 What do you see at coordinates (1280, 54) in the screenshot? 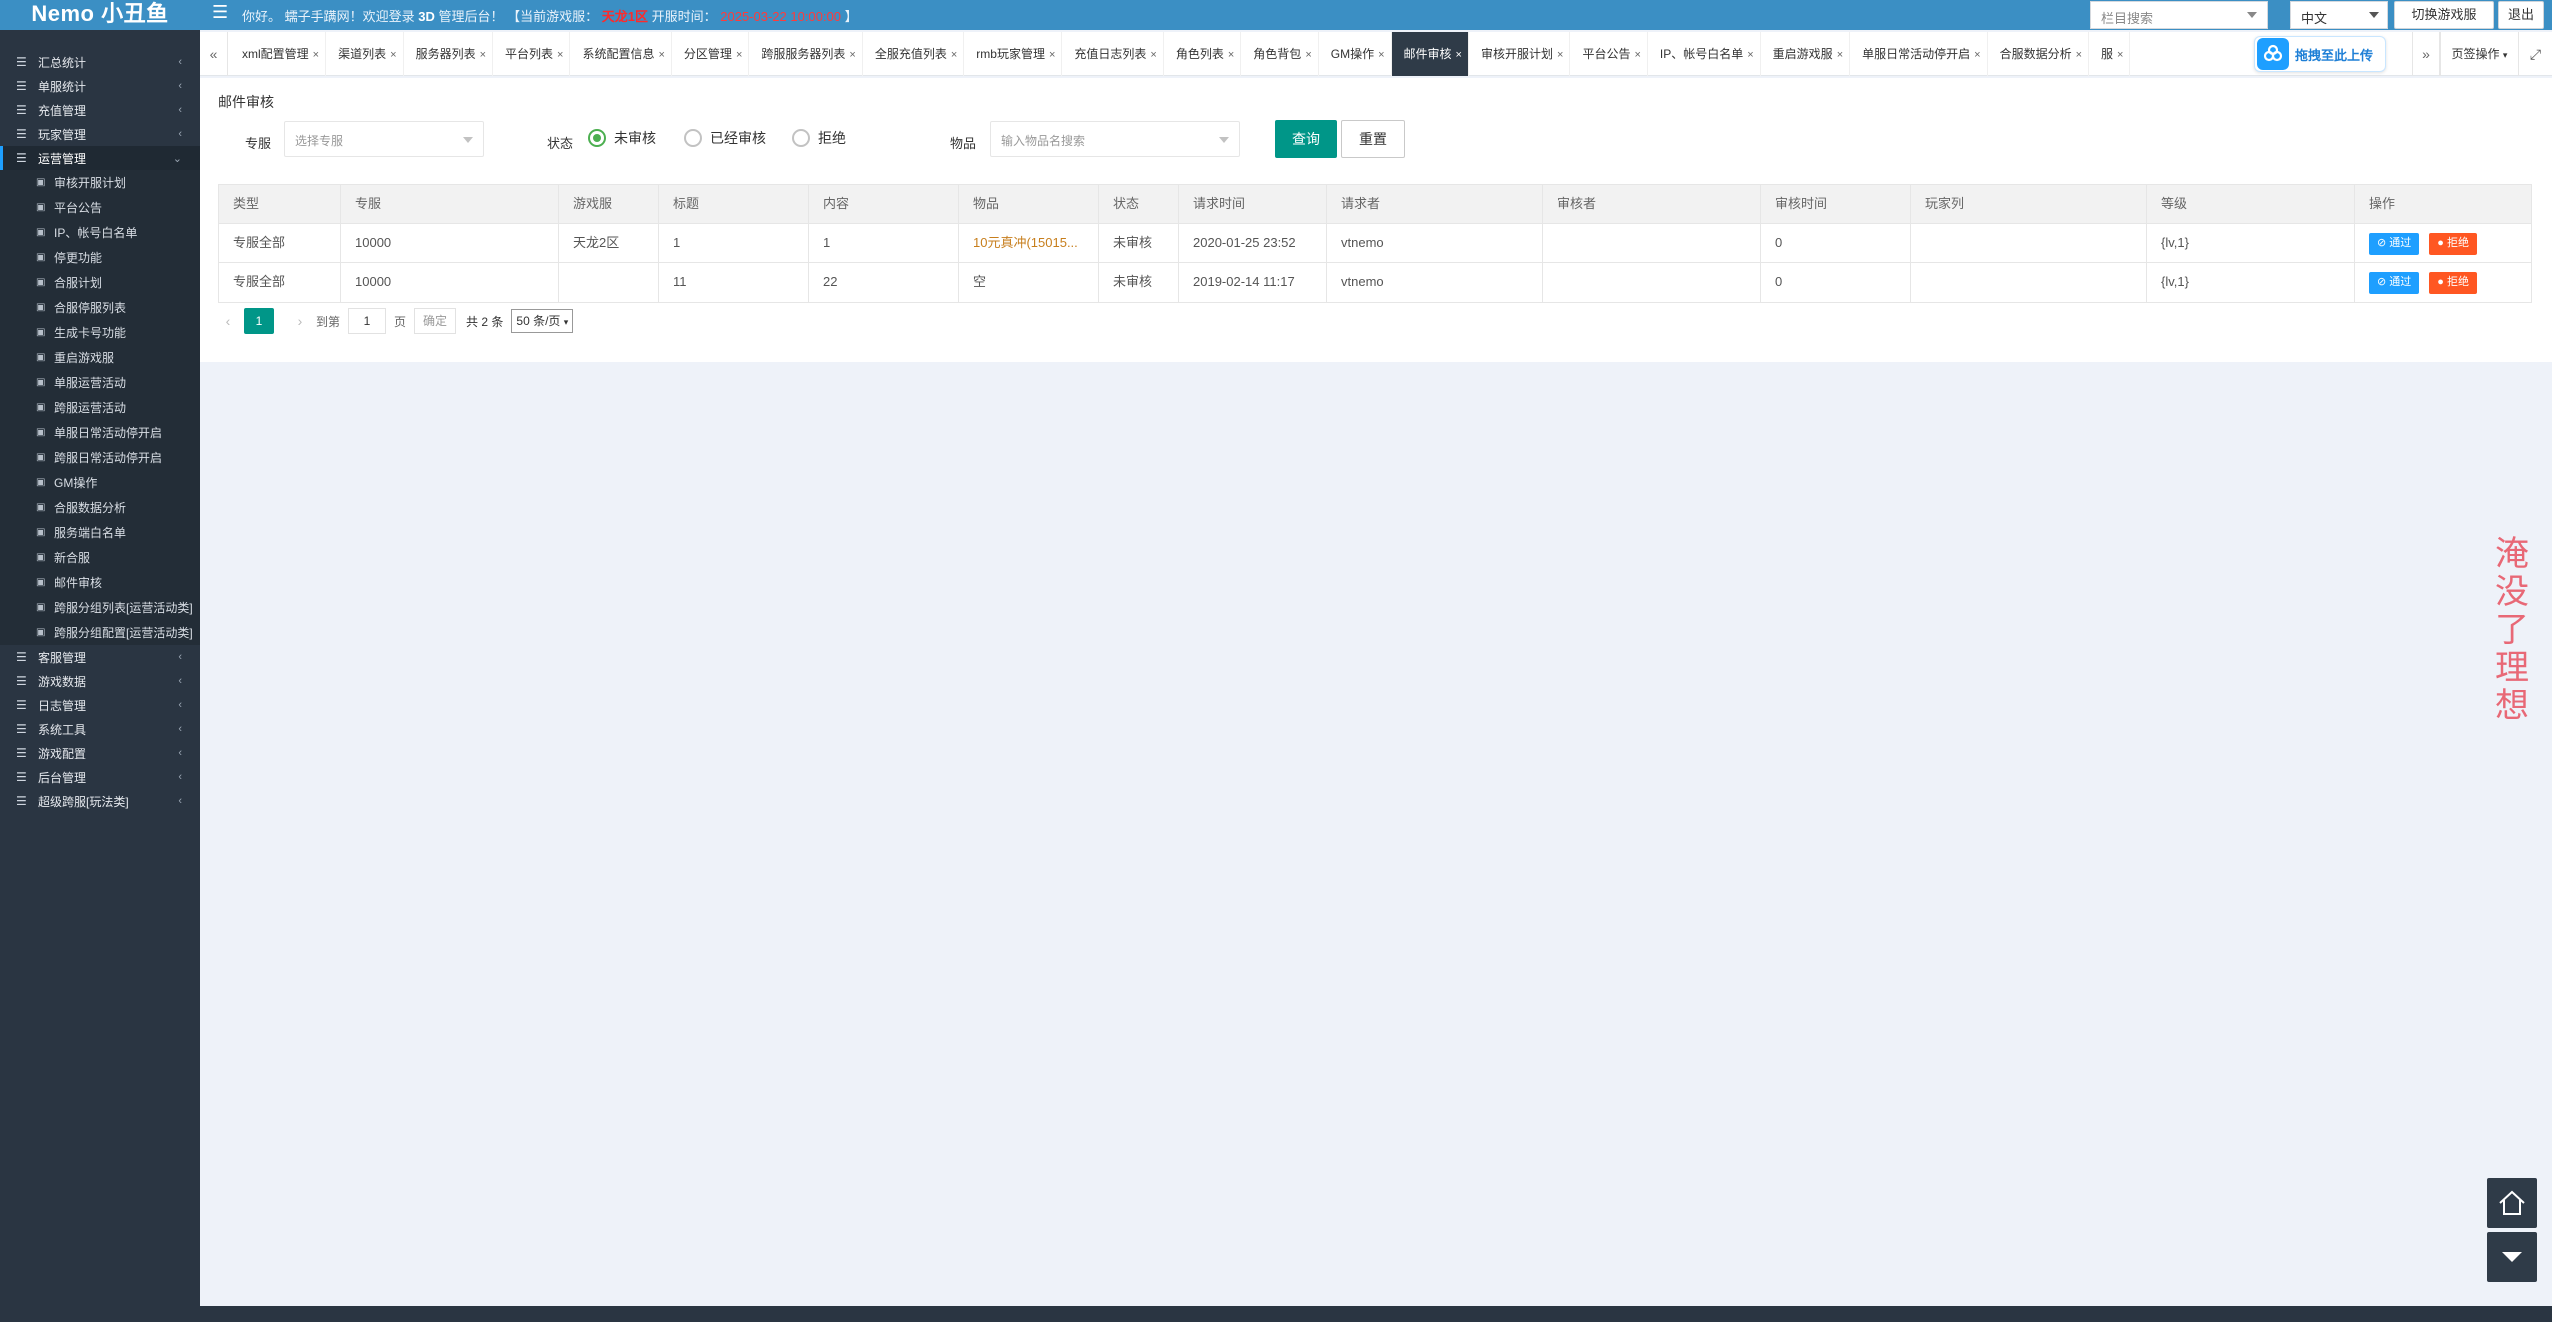
I see `tab-item: 角色背包 ×` at bounding box center [1280, 54].